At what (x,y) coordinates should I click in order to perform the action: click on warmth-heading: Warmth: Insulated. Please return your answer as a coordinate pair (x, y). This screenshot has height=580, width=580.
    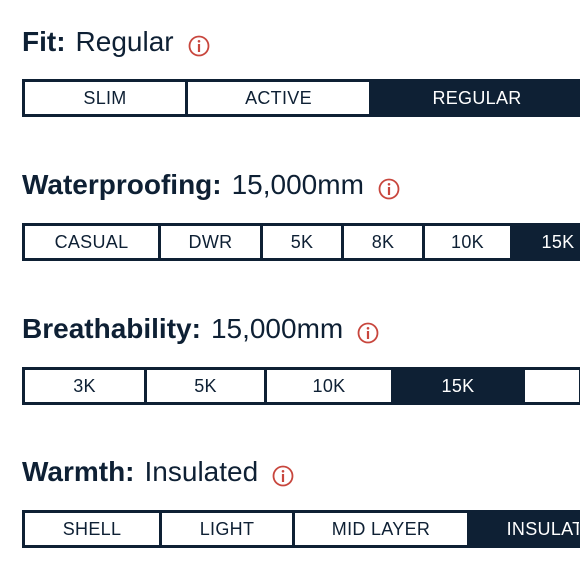
    Looking at the image, I should click on (158, 472).